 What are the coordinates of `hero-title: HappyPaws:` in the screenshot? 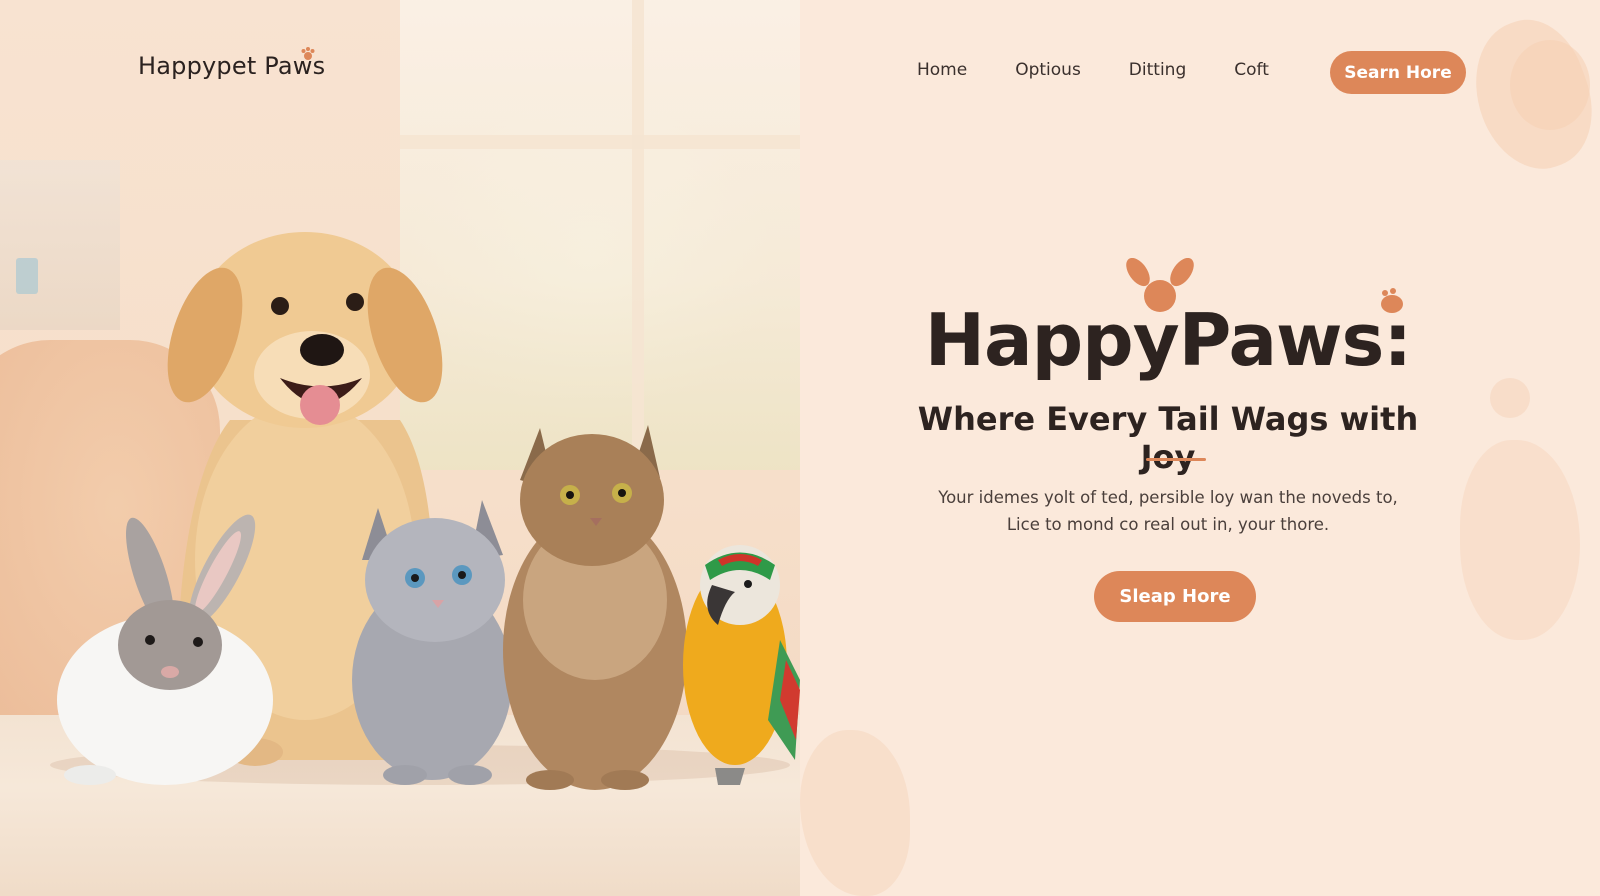 It's located at (1168, 340).